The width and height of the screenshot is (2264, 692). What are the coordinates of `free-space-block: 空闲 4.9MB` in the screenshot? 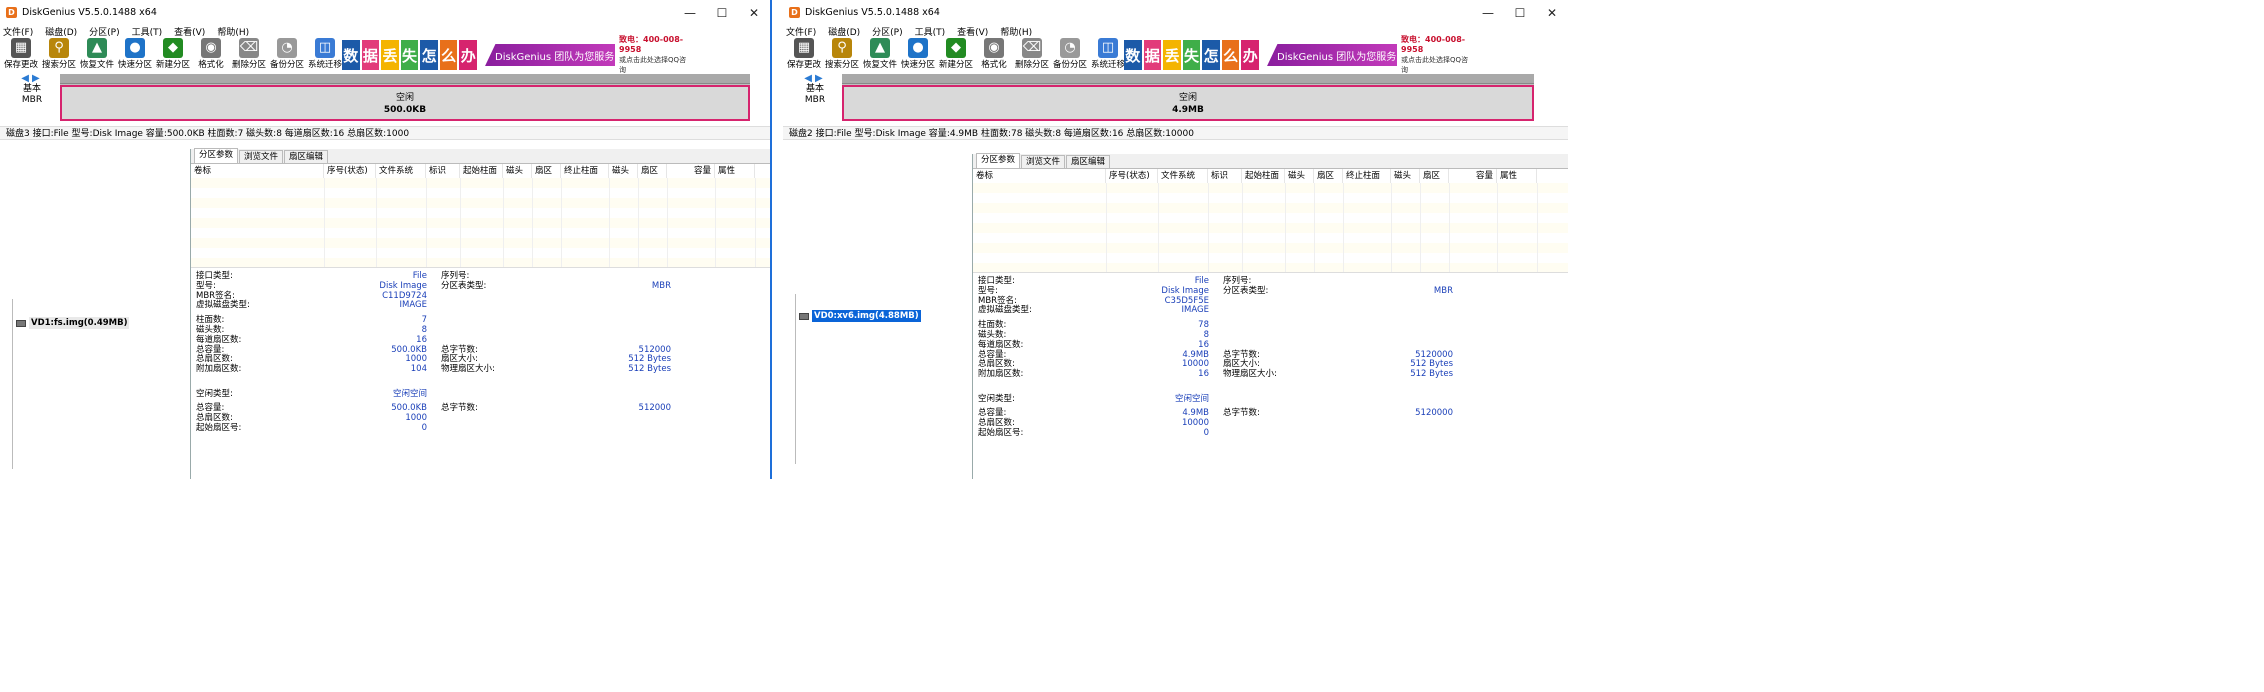 It's located at (1188, 103).